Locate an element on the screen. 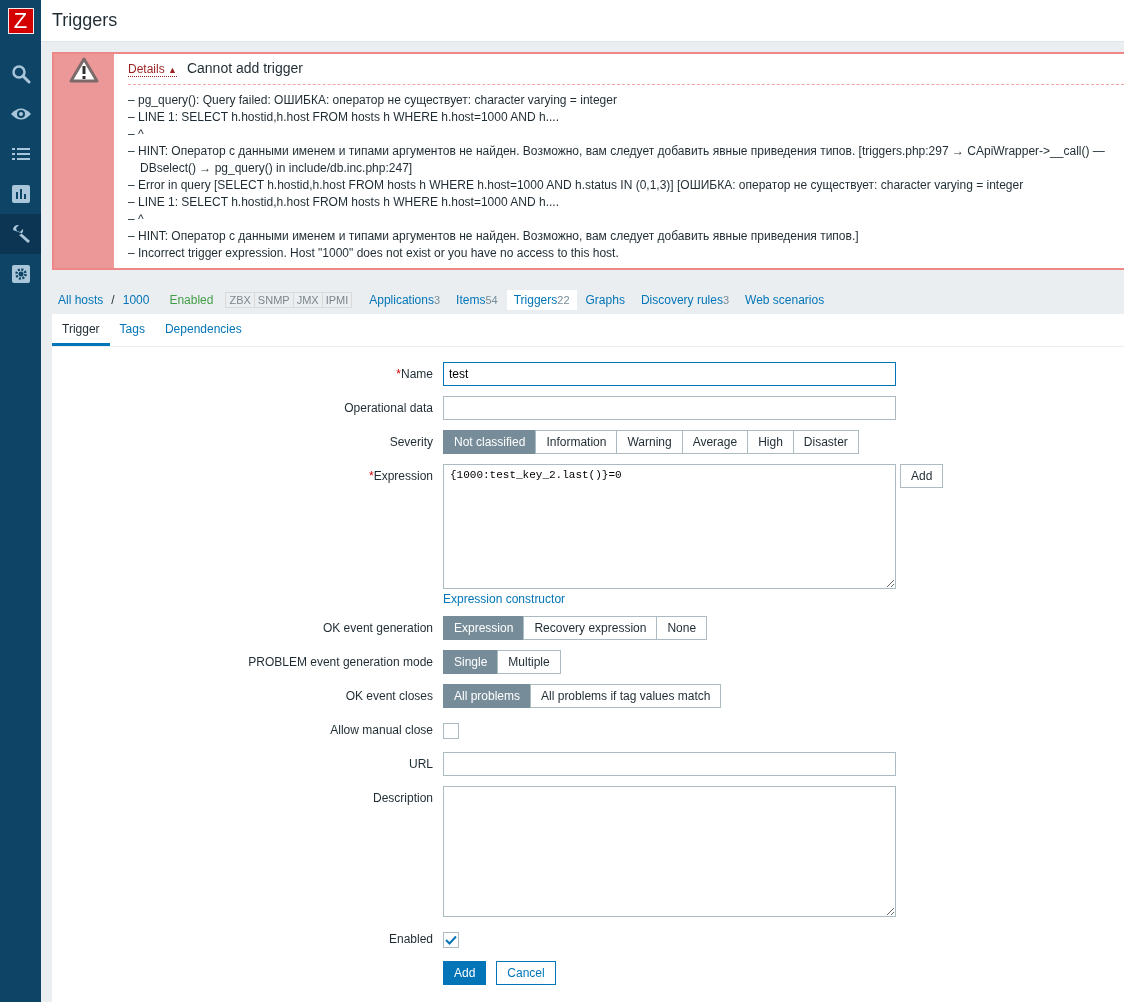 Image resolution: width=1124 pixels, height=1002 pixels. message-title: Cannot add trigger is located at coordinates (244, 68).